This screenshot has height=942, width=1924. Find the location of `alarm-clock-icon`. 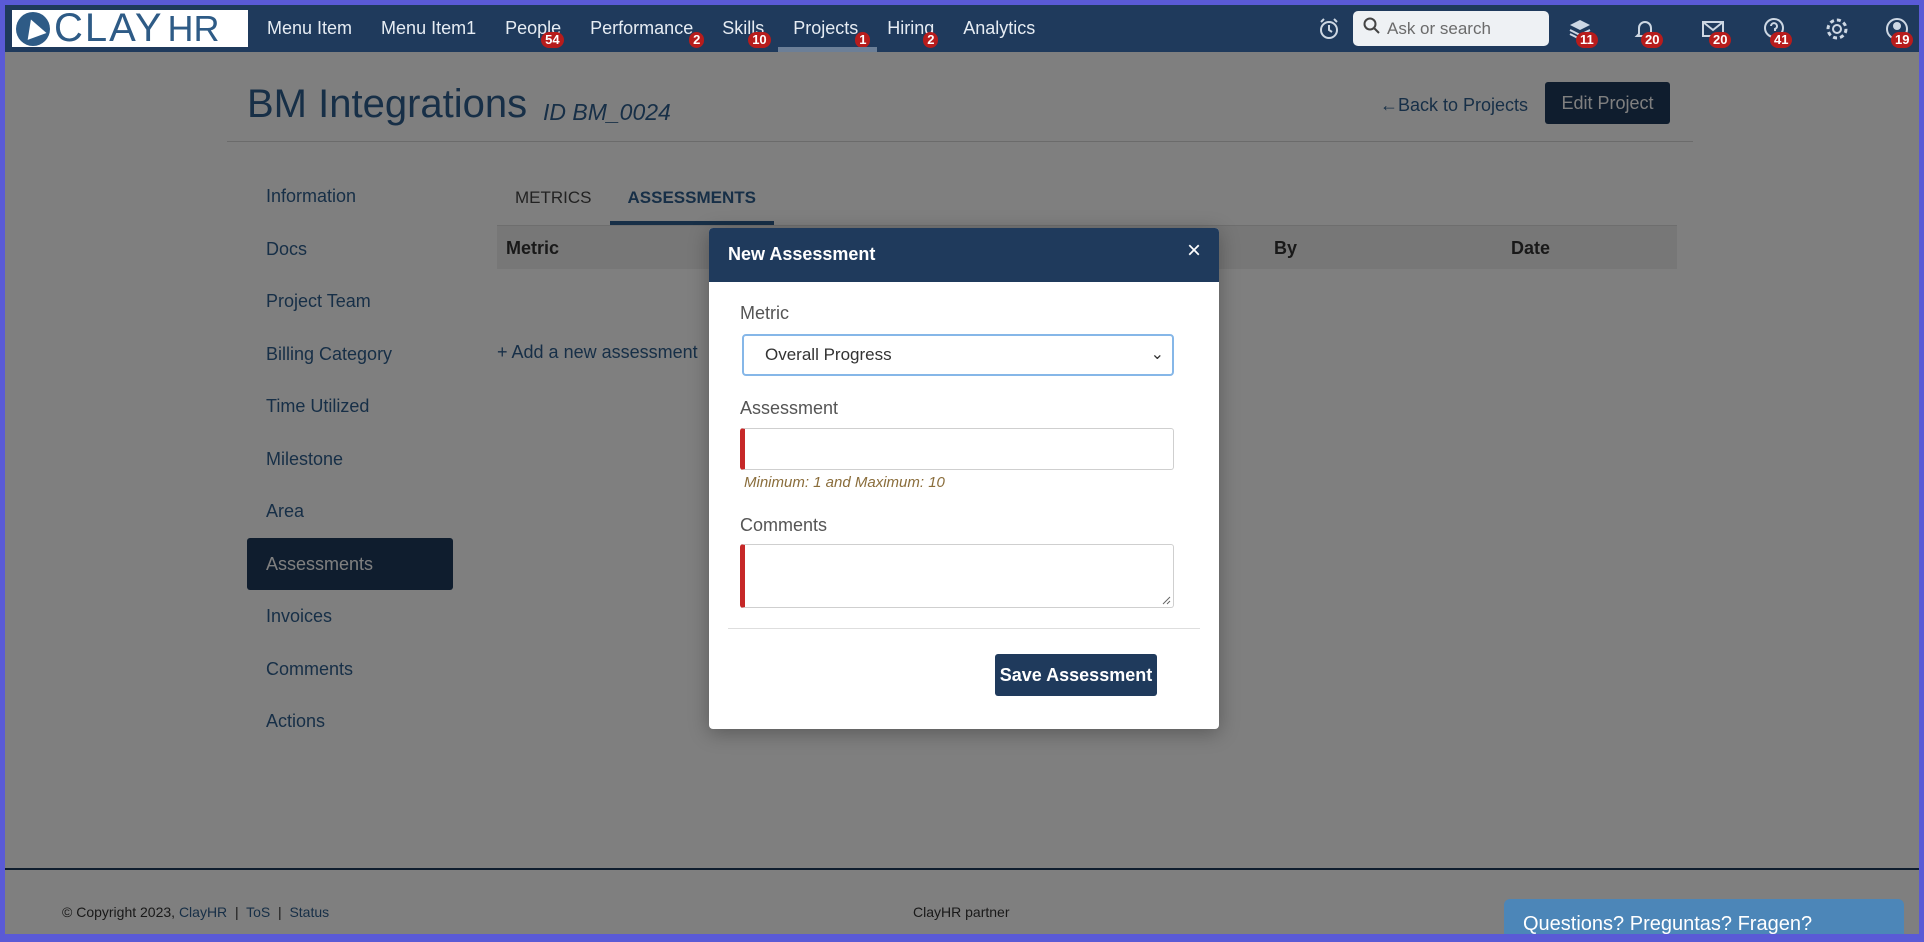

alarm-clock-icon is located at coordinates (1329, 29).